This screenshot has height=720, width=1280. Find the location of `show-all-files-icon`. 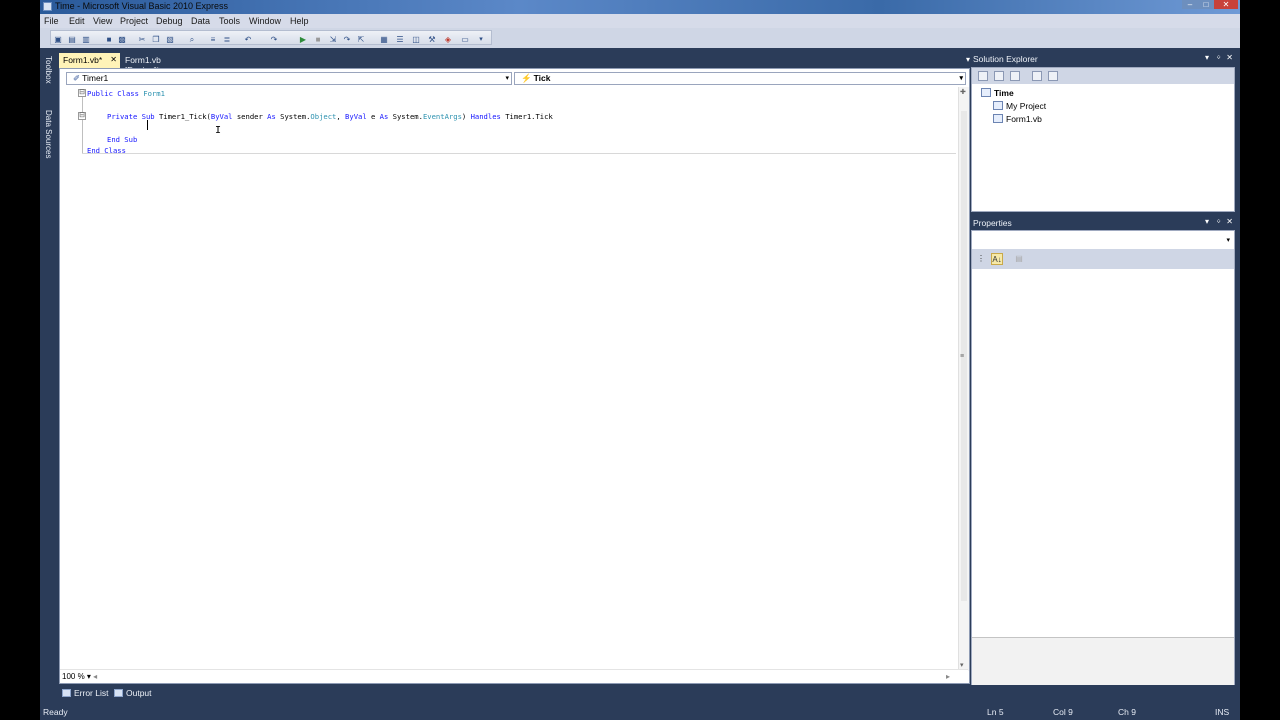

show-all-files-icon is located at coordinates (999, 76).